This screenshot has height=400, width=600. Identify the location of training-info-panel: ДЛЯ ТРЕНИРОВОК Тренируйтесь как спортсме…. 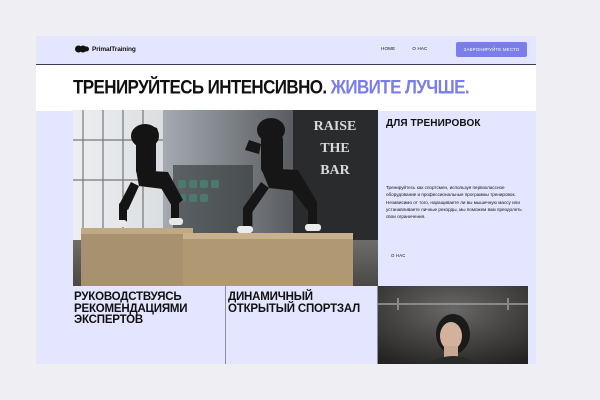
(457, 198).